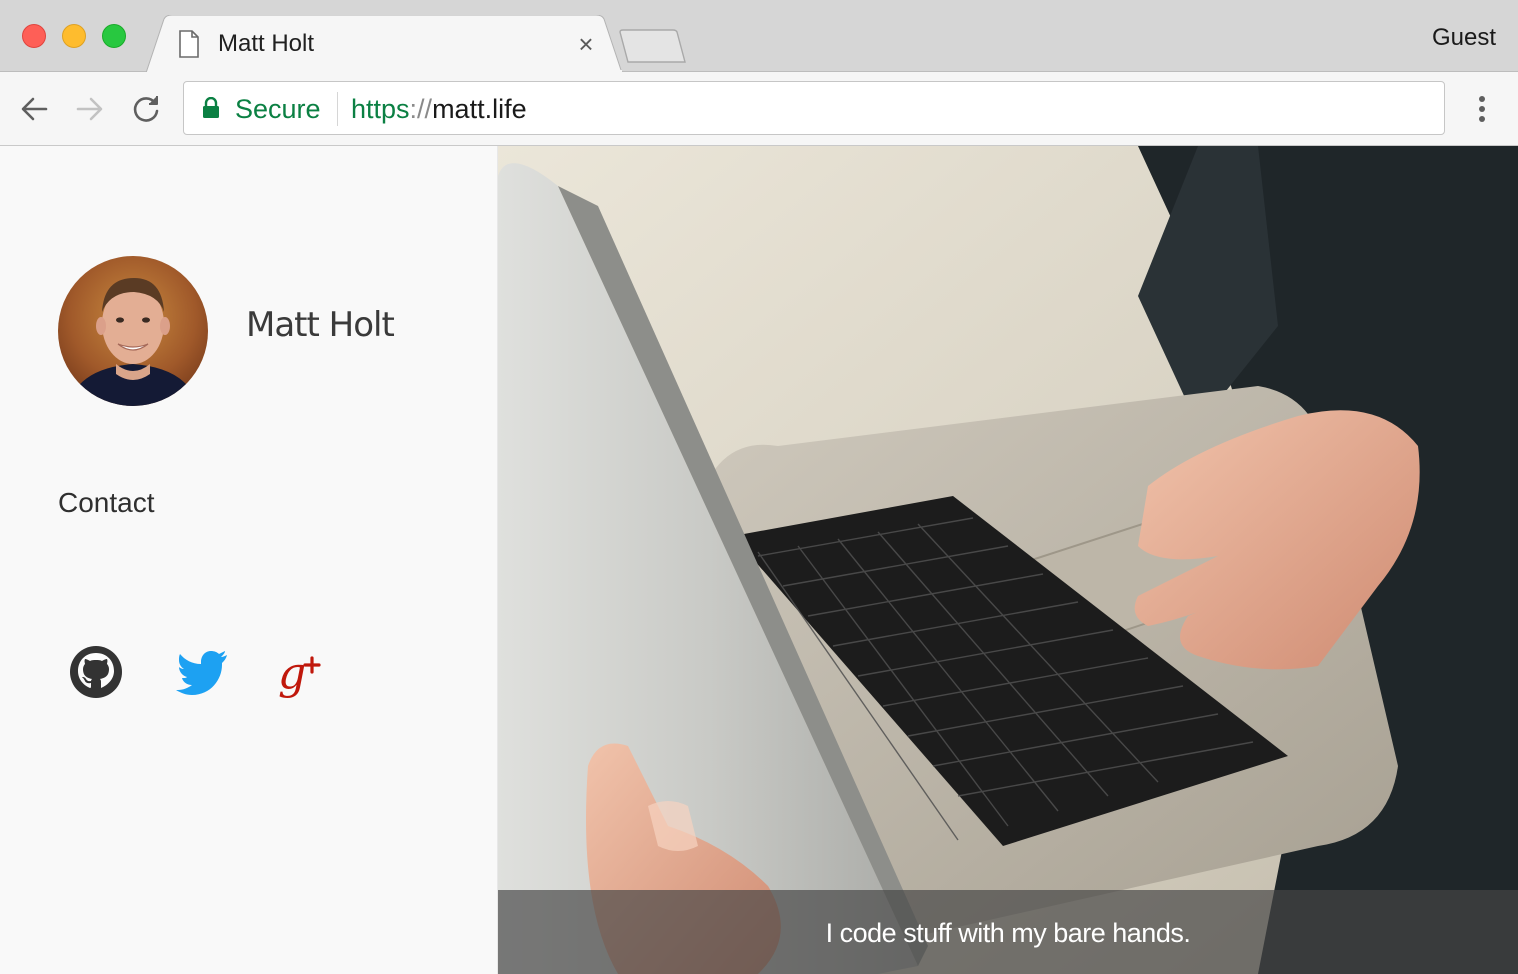 The width and height of the screenshot is (1518, 974). Describe the element at coordinates (114, 36) in the screenshot. I see `zoom-window-button` at that location.